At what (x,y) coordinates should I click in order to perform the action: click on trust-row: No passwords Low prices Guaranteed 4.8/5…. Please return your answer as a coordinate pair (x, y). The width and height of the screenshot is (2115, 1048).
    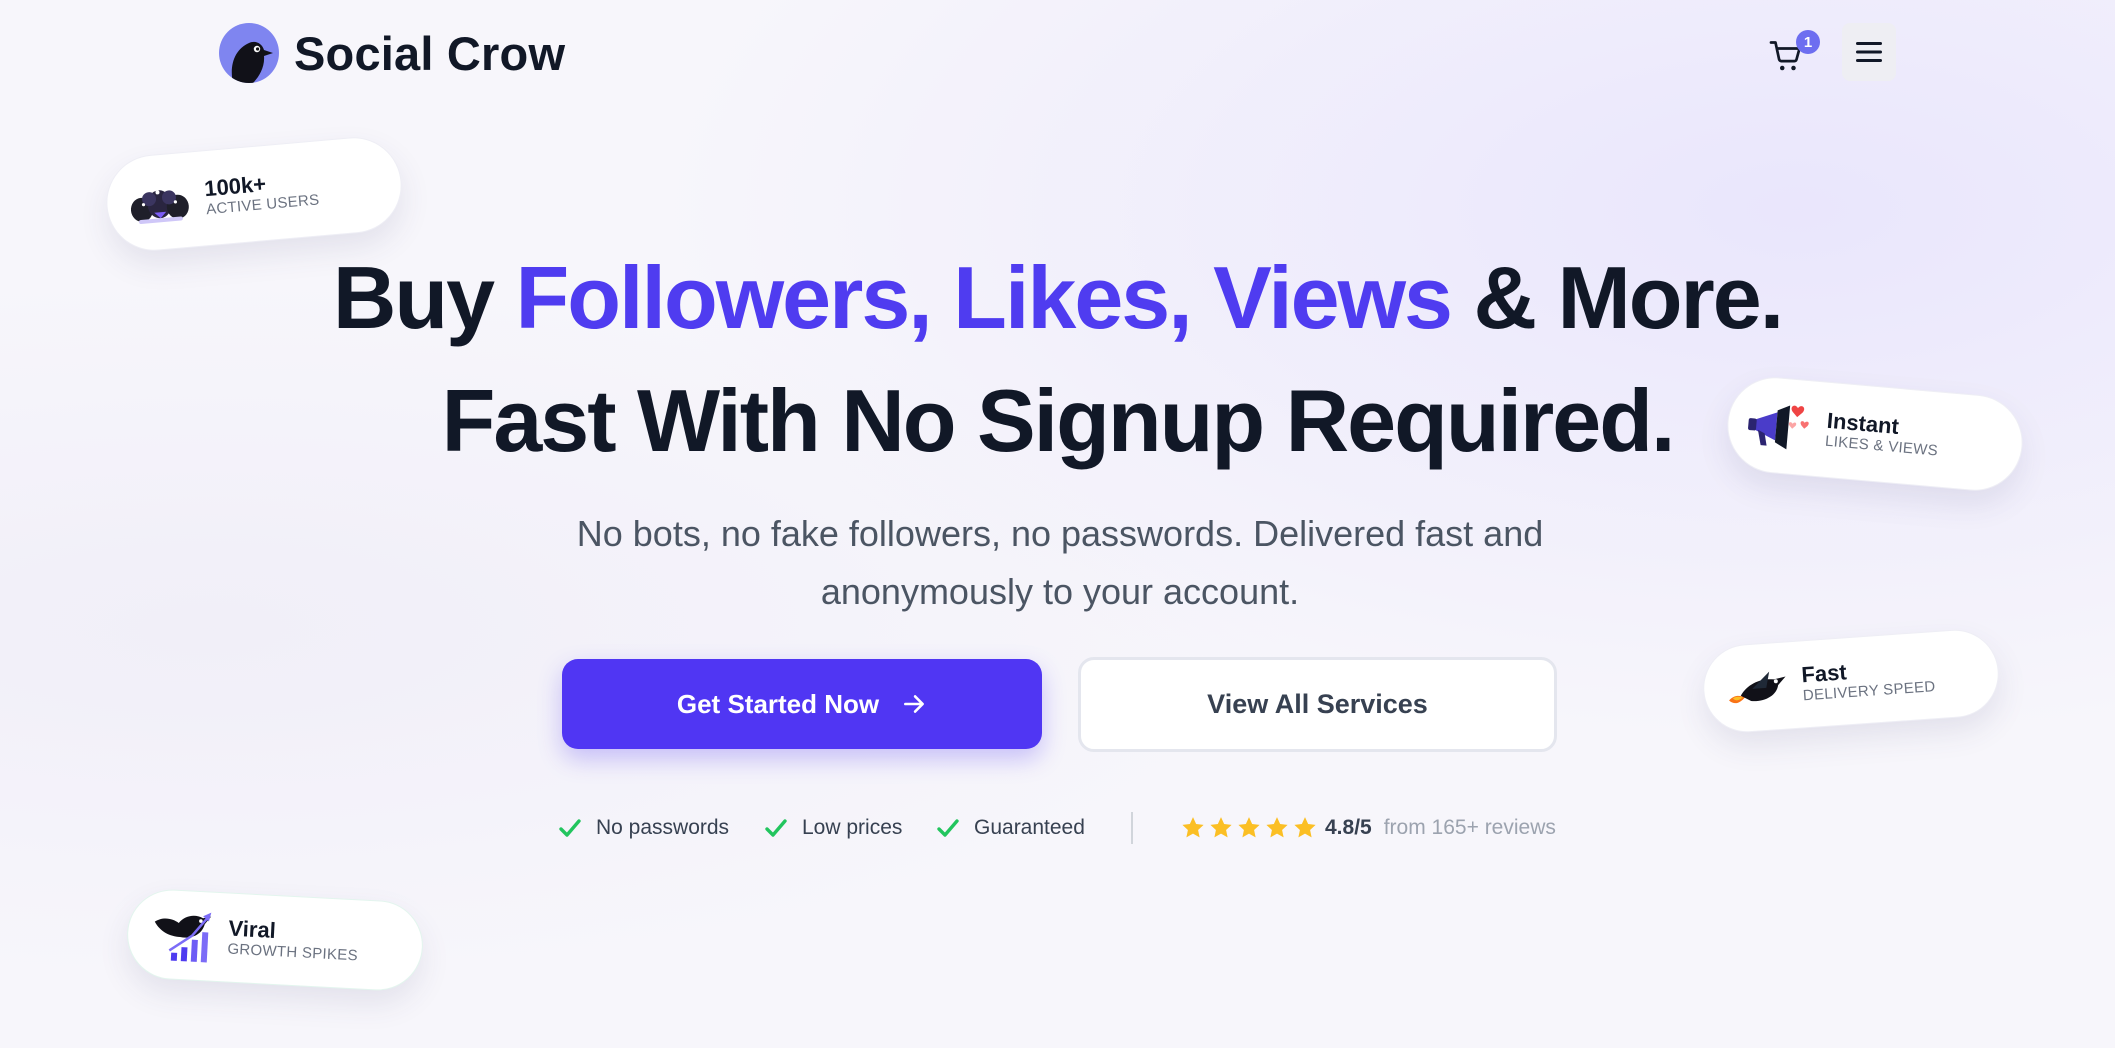
    Looking at the image, I should click on (1057, 828).